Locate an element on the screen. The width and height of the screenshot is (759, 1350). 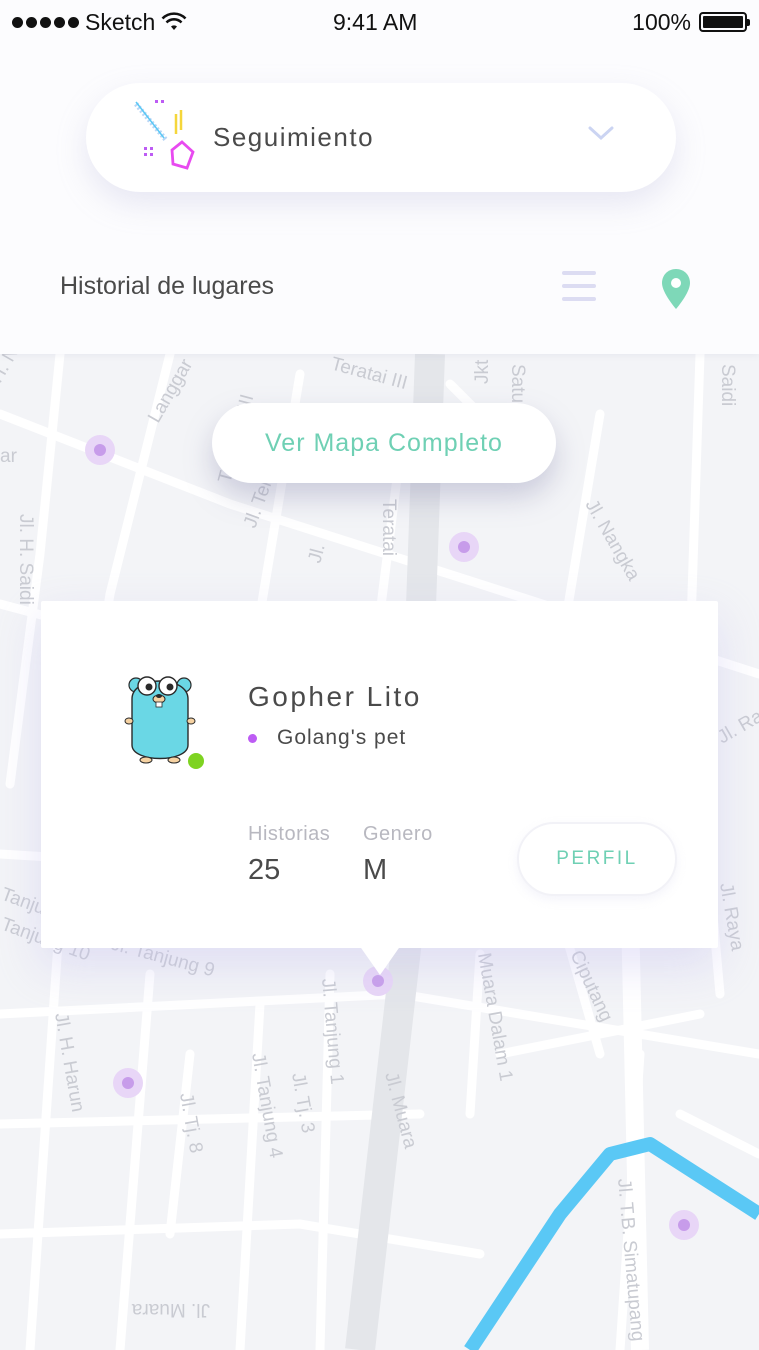
street-label: Teratai is located at coordinates (388, 527).